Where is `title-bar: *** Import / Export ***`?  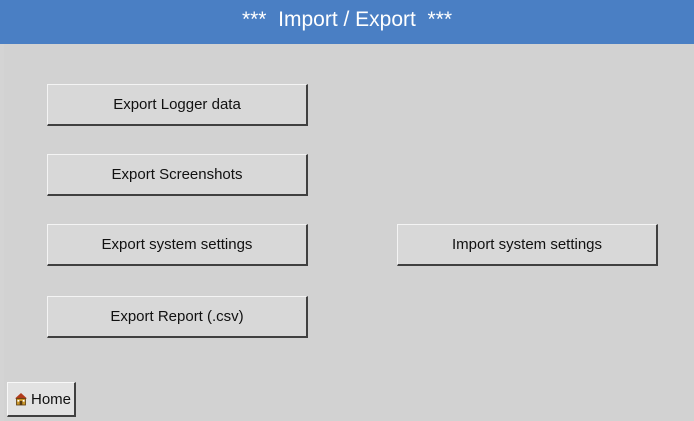
title-bar: *** Import / Export *** is located at coordinates (347, 22).